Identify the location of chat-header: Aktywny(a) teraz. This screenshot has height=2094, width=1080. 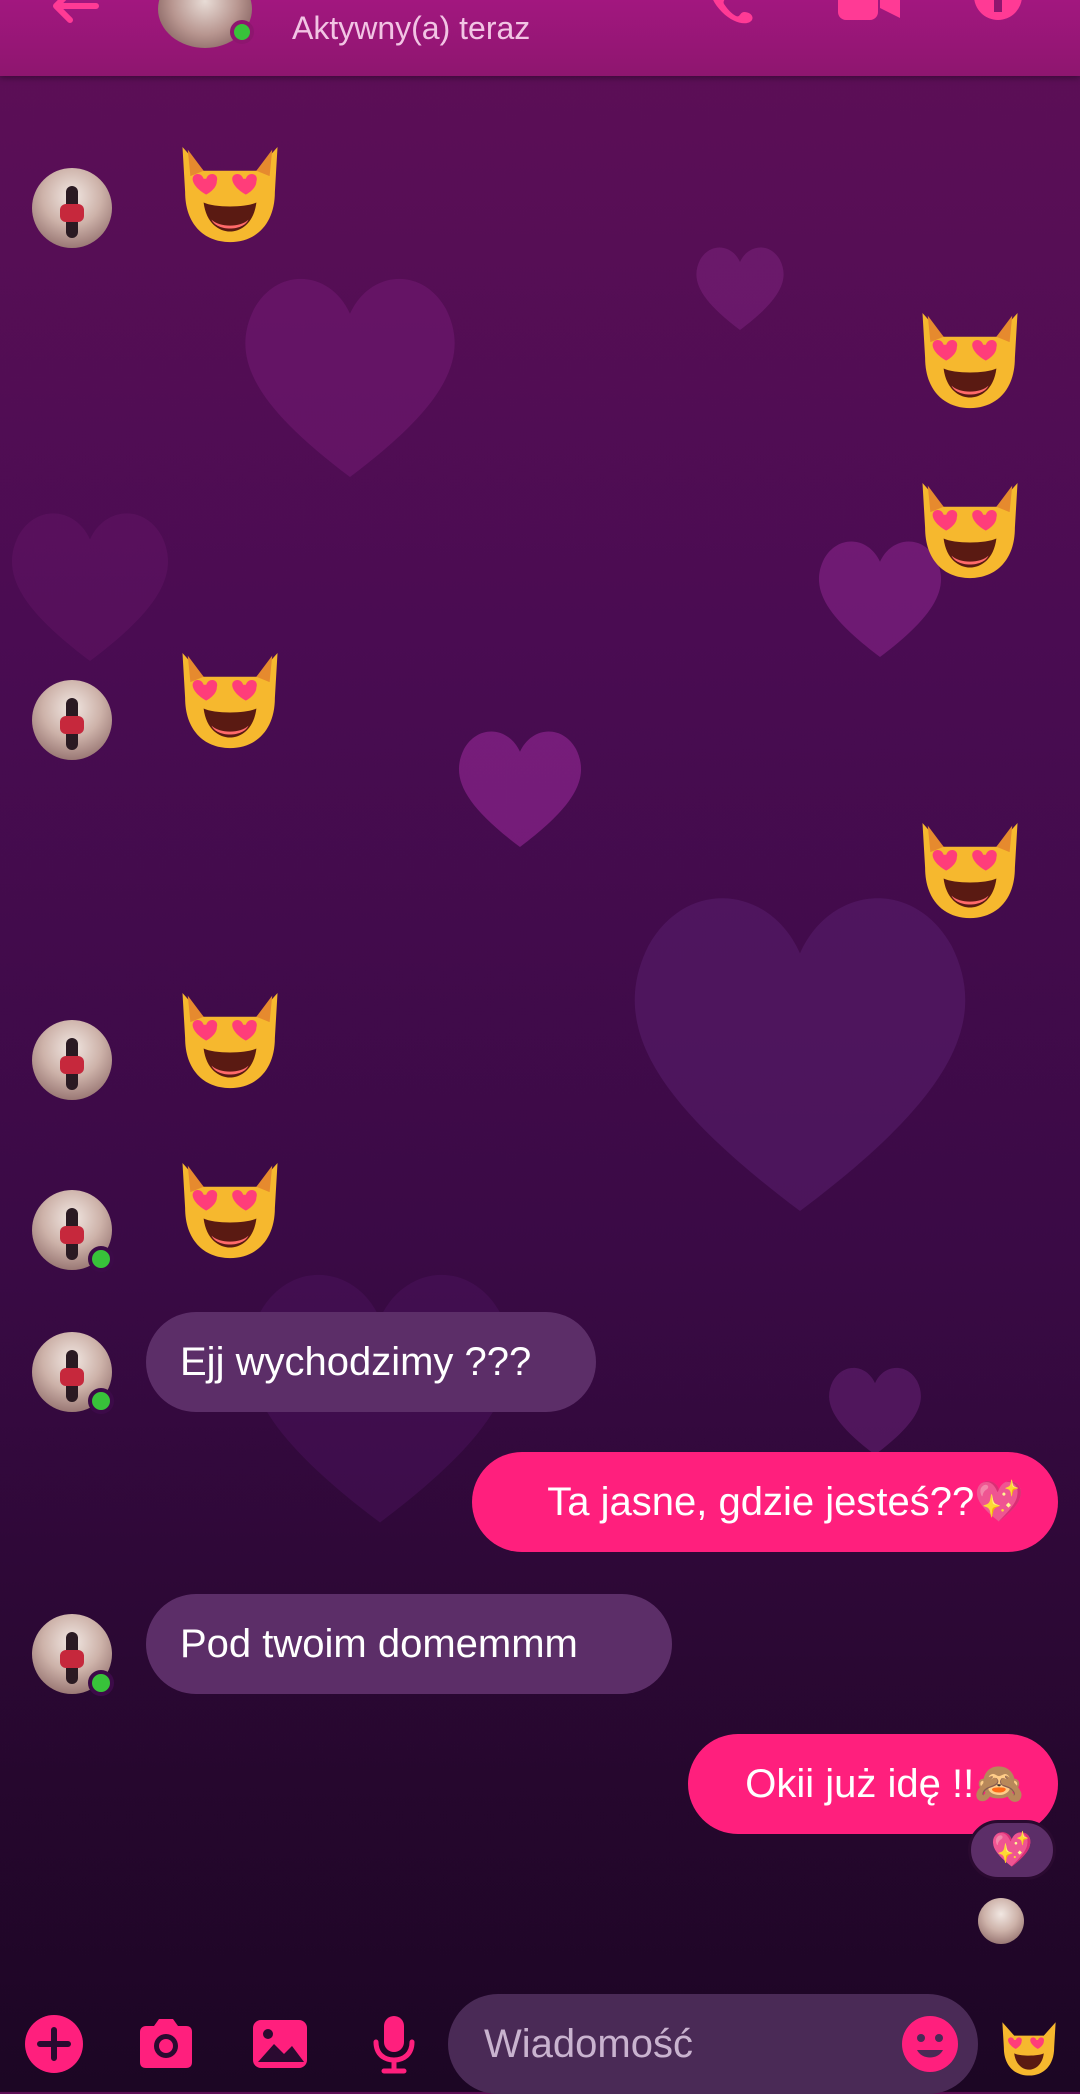
(540, 38).